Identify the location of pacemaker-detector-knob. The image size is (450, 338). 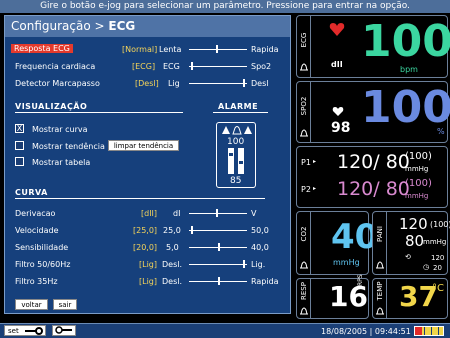
(244, 83).